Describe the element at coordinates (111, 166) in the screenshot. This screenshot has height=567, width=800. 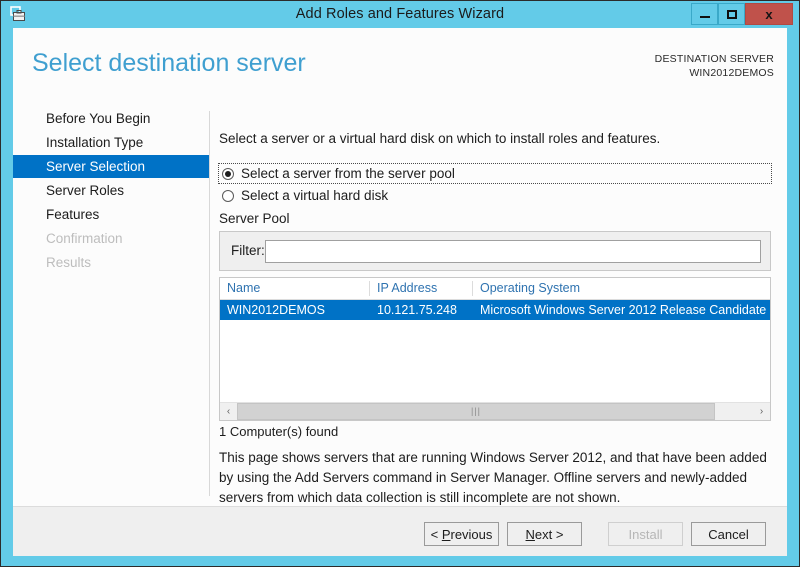
I see `sidebar-item-server-selection: Server Selection` at that location.